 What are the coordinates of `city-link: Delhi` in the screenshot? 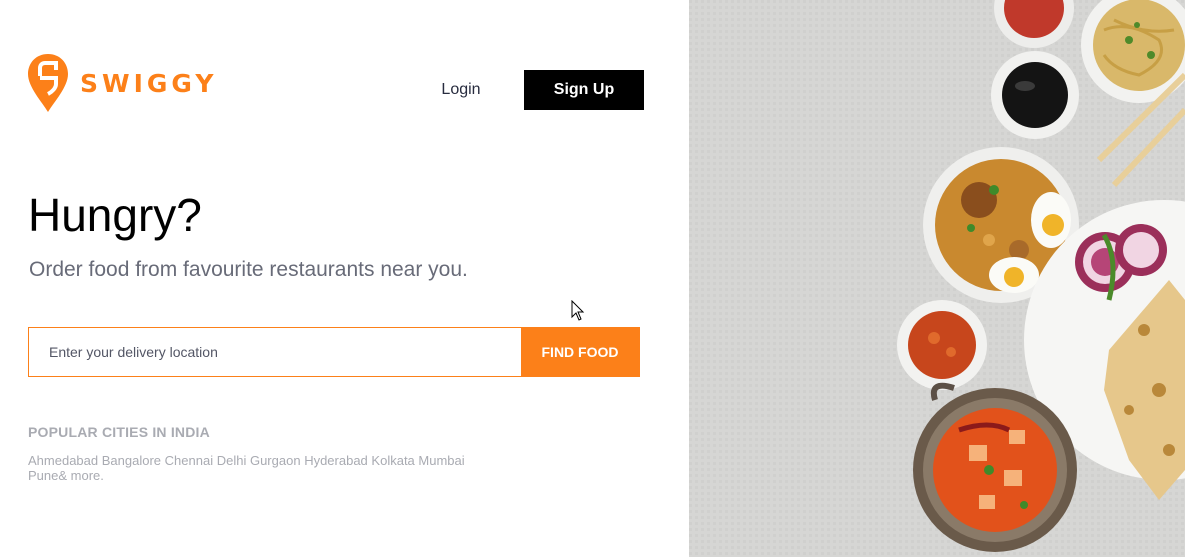 It's located at (232, 460).